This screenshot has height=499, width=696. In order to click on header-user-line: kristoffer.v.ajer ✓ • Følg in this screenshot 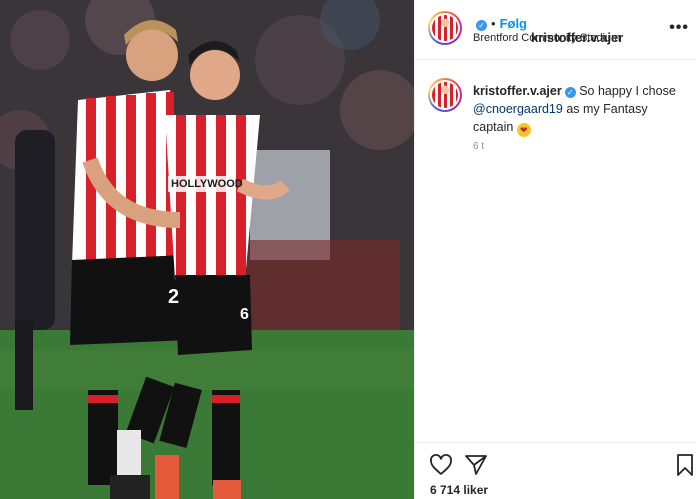, I will do `click(548, 30)`.